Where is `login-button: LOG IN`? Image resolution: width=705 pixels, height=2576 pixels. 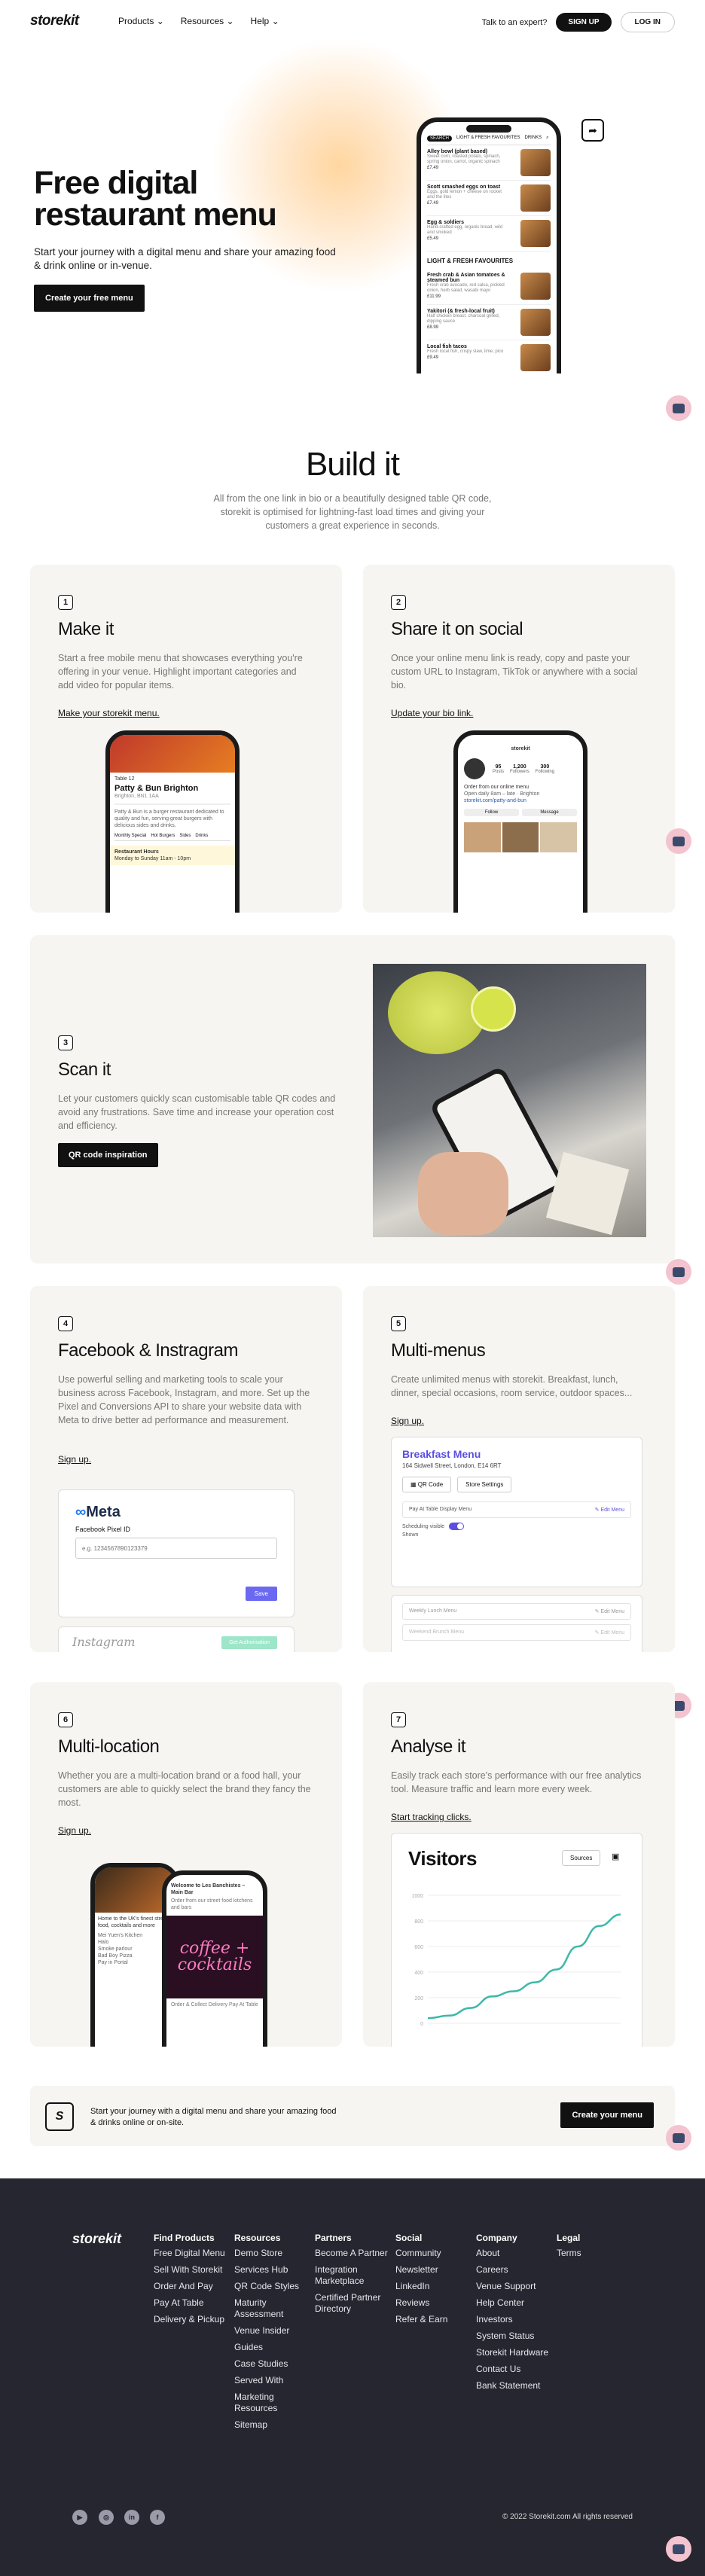
login-button: LOG IN is located at coordinates (647, 22).